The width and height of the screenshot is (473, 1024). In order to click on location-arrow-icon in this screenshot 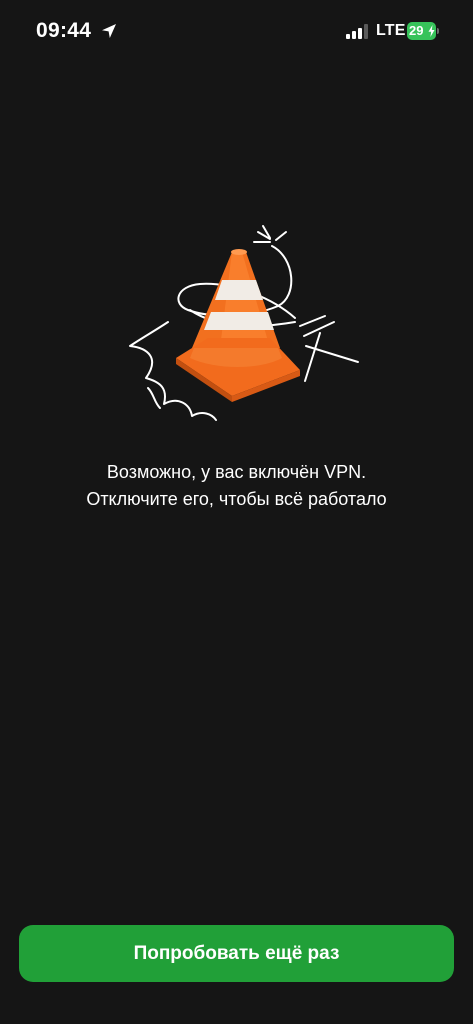, I will do `click(109, 31)`.